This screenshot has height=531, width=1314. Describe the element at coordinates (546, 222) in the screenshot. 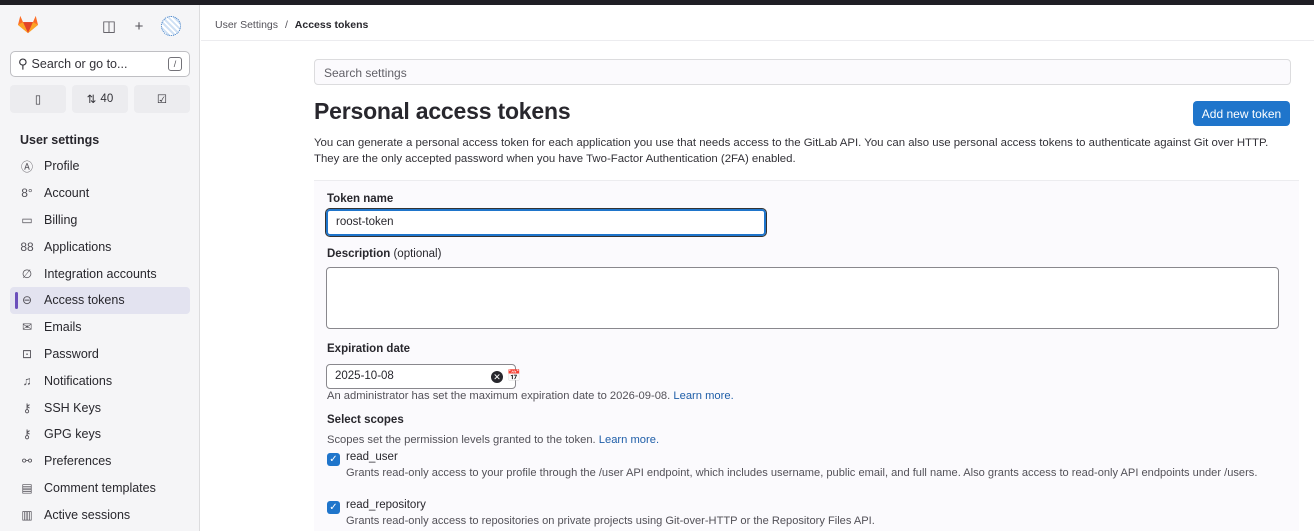

I see `token-name-input: roost-token` at that location.